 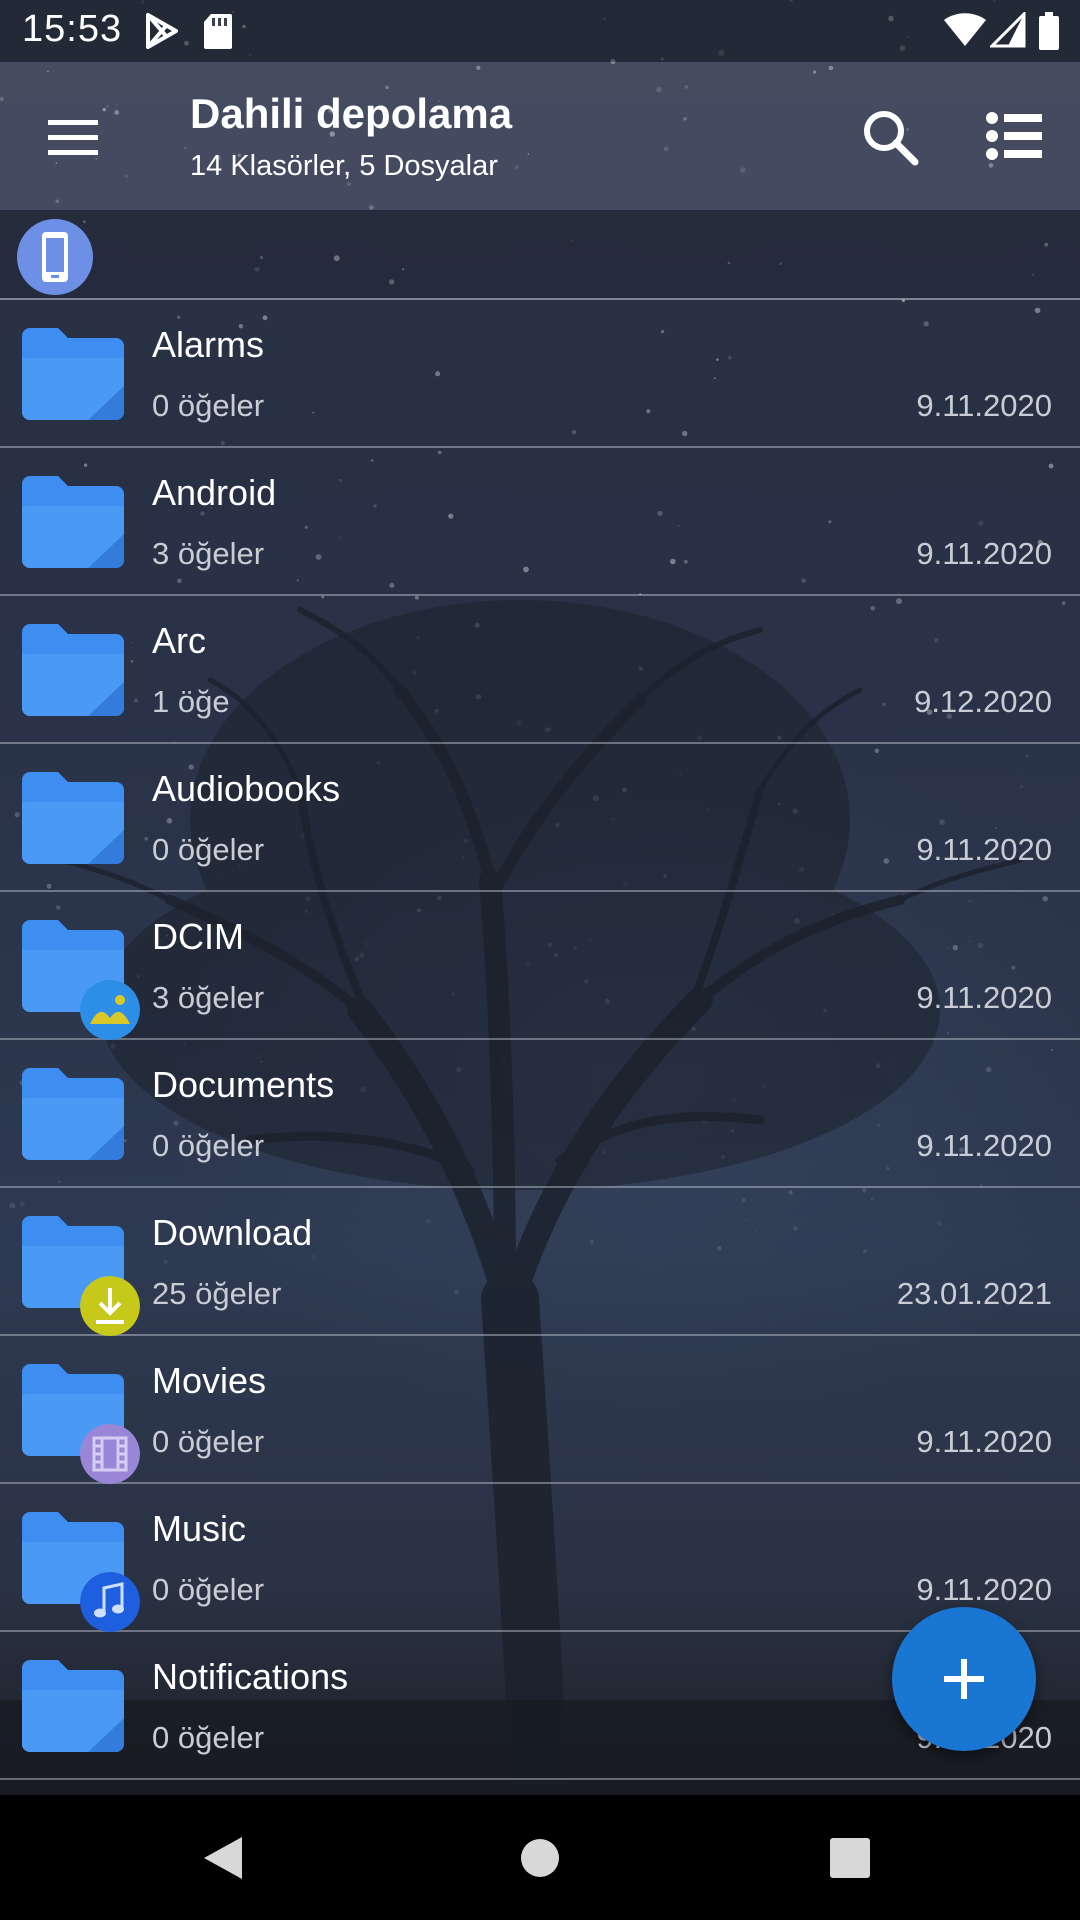 I want to click on folder-name: Audiobooks, so click(x=246, y=788).